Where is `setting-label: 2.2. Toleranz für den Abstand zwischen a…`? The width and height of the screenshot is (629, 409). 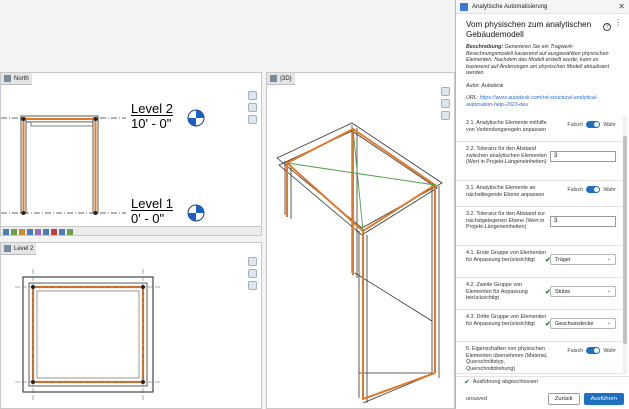 setting-label: 2.2. Toleranz für den Abstand zwischen a… is located at coordinates (506, 156).